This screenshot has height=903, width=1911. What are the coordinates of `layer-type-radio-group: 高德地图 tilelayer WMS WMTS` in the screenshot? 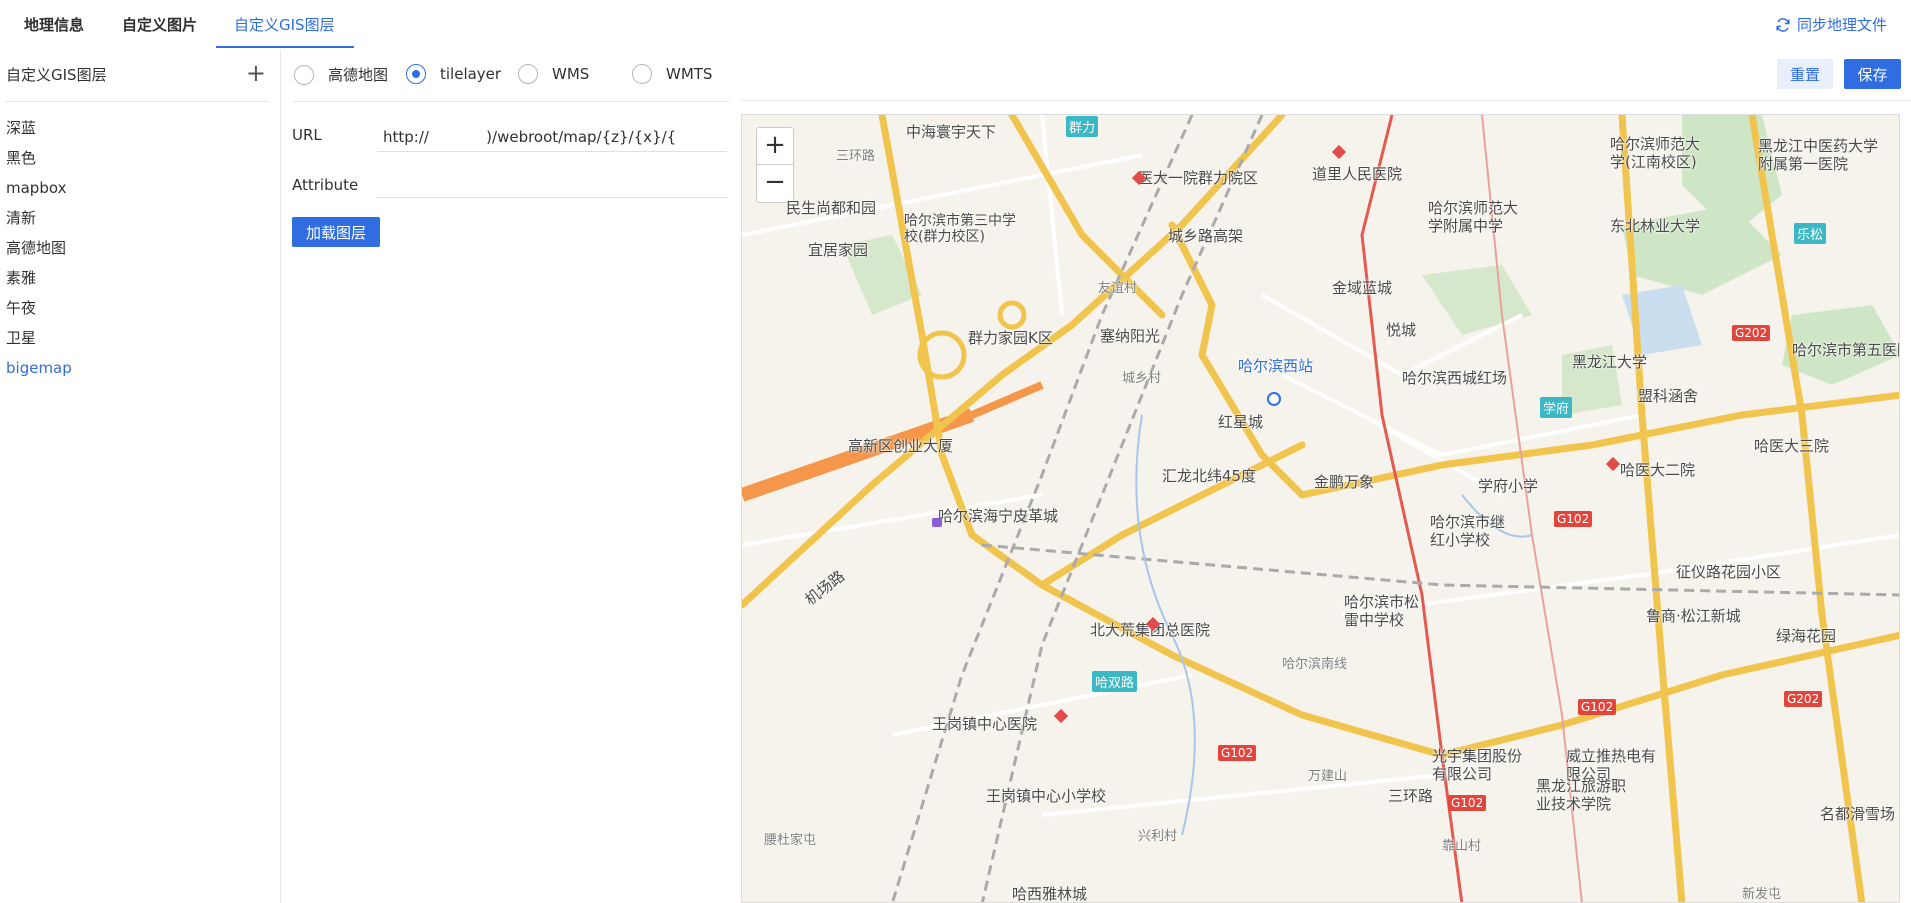 It's located at (511, 83).